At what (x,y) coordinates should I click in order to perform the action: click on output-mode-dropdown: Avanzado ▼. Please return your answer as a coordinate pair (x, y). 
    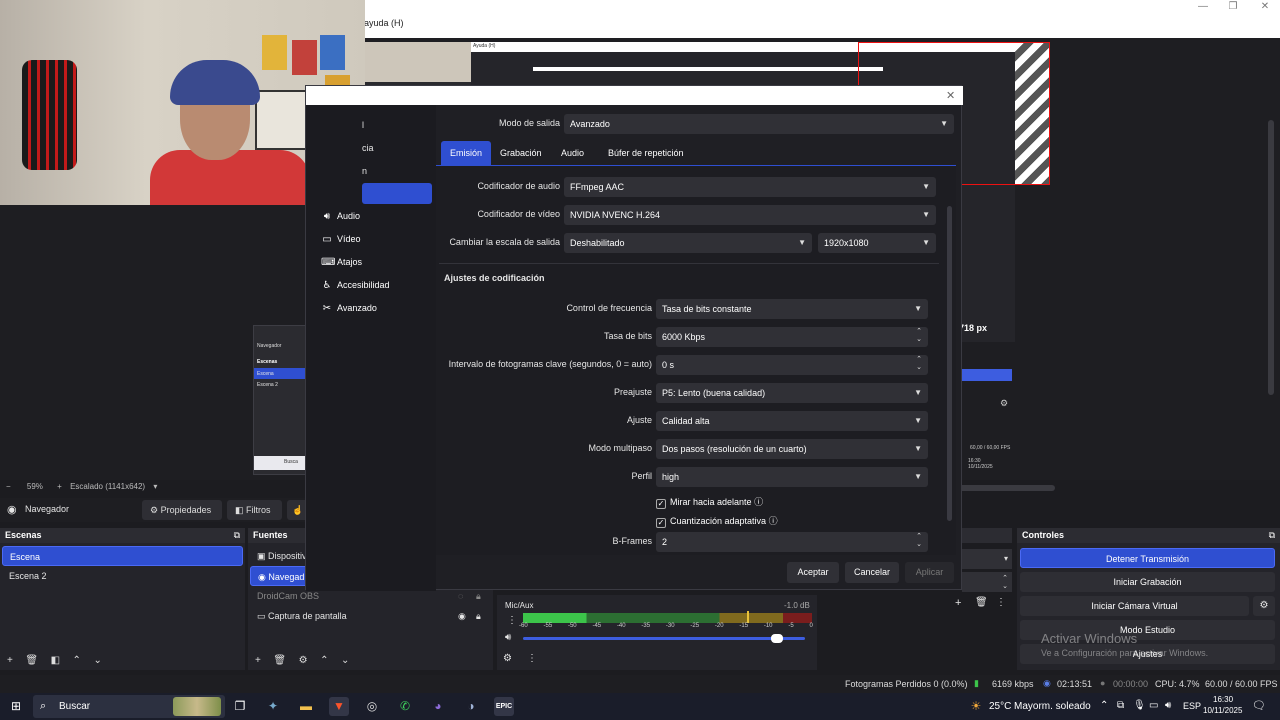
    Looking at the image, I should click on (759, 124).